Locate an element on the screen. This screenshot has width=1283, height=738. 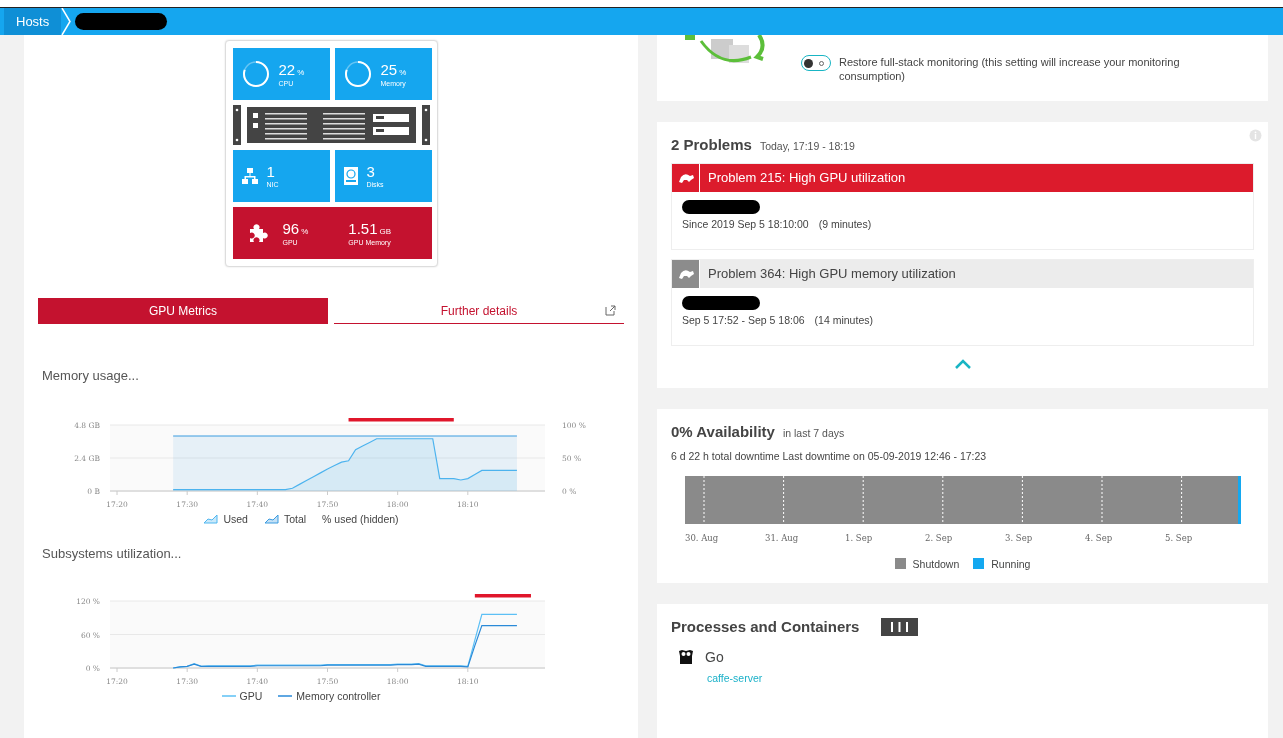
axis-label: 1. Sep is located at coordinates (859, 537).